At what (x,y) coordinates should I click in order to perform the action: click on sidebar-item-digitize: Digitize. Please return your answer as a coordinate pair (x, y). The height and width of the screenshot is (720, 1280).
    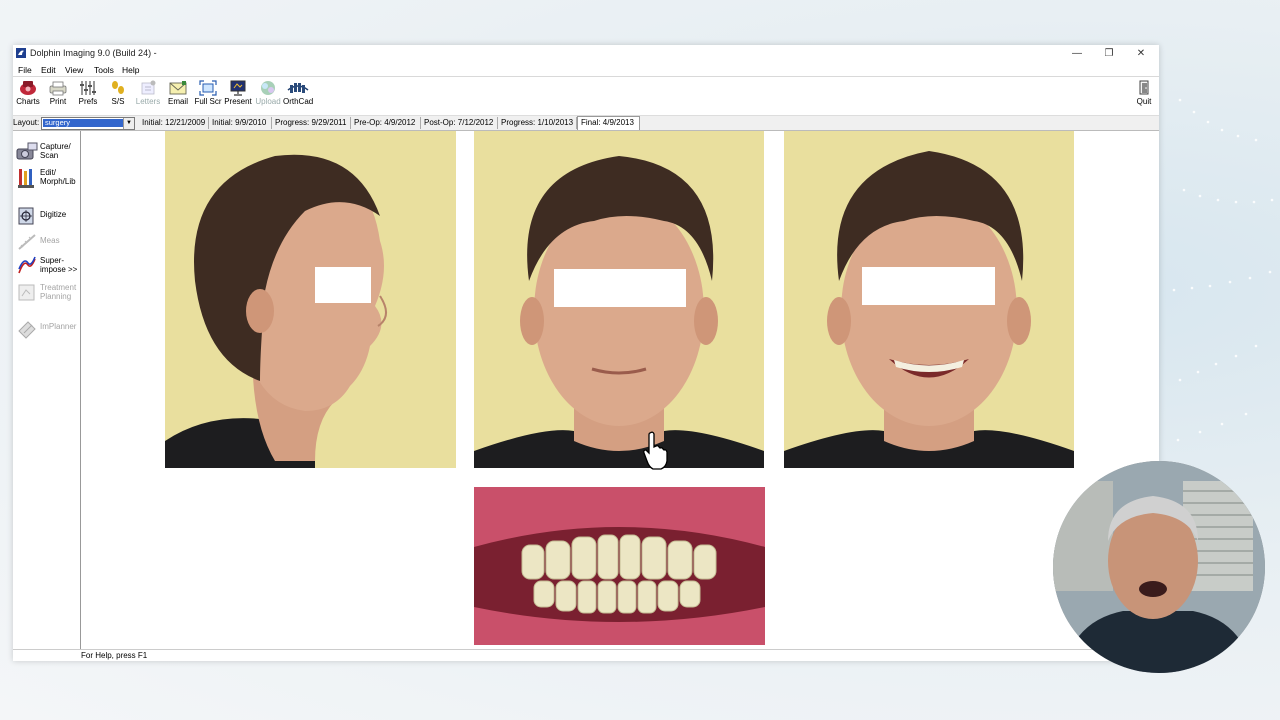
    Looking at the image, I should click on (47, 217).